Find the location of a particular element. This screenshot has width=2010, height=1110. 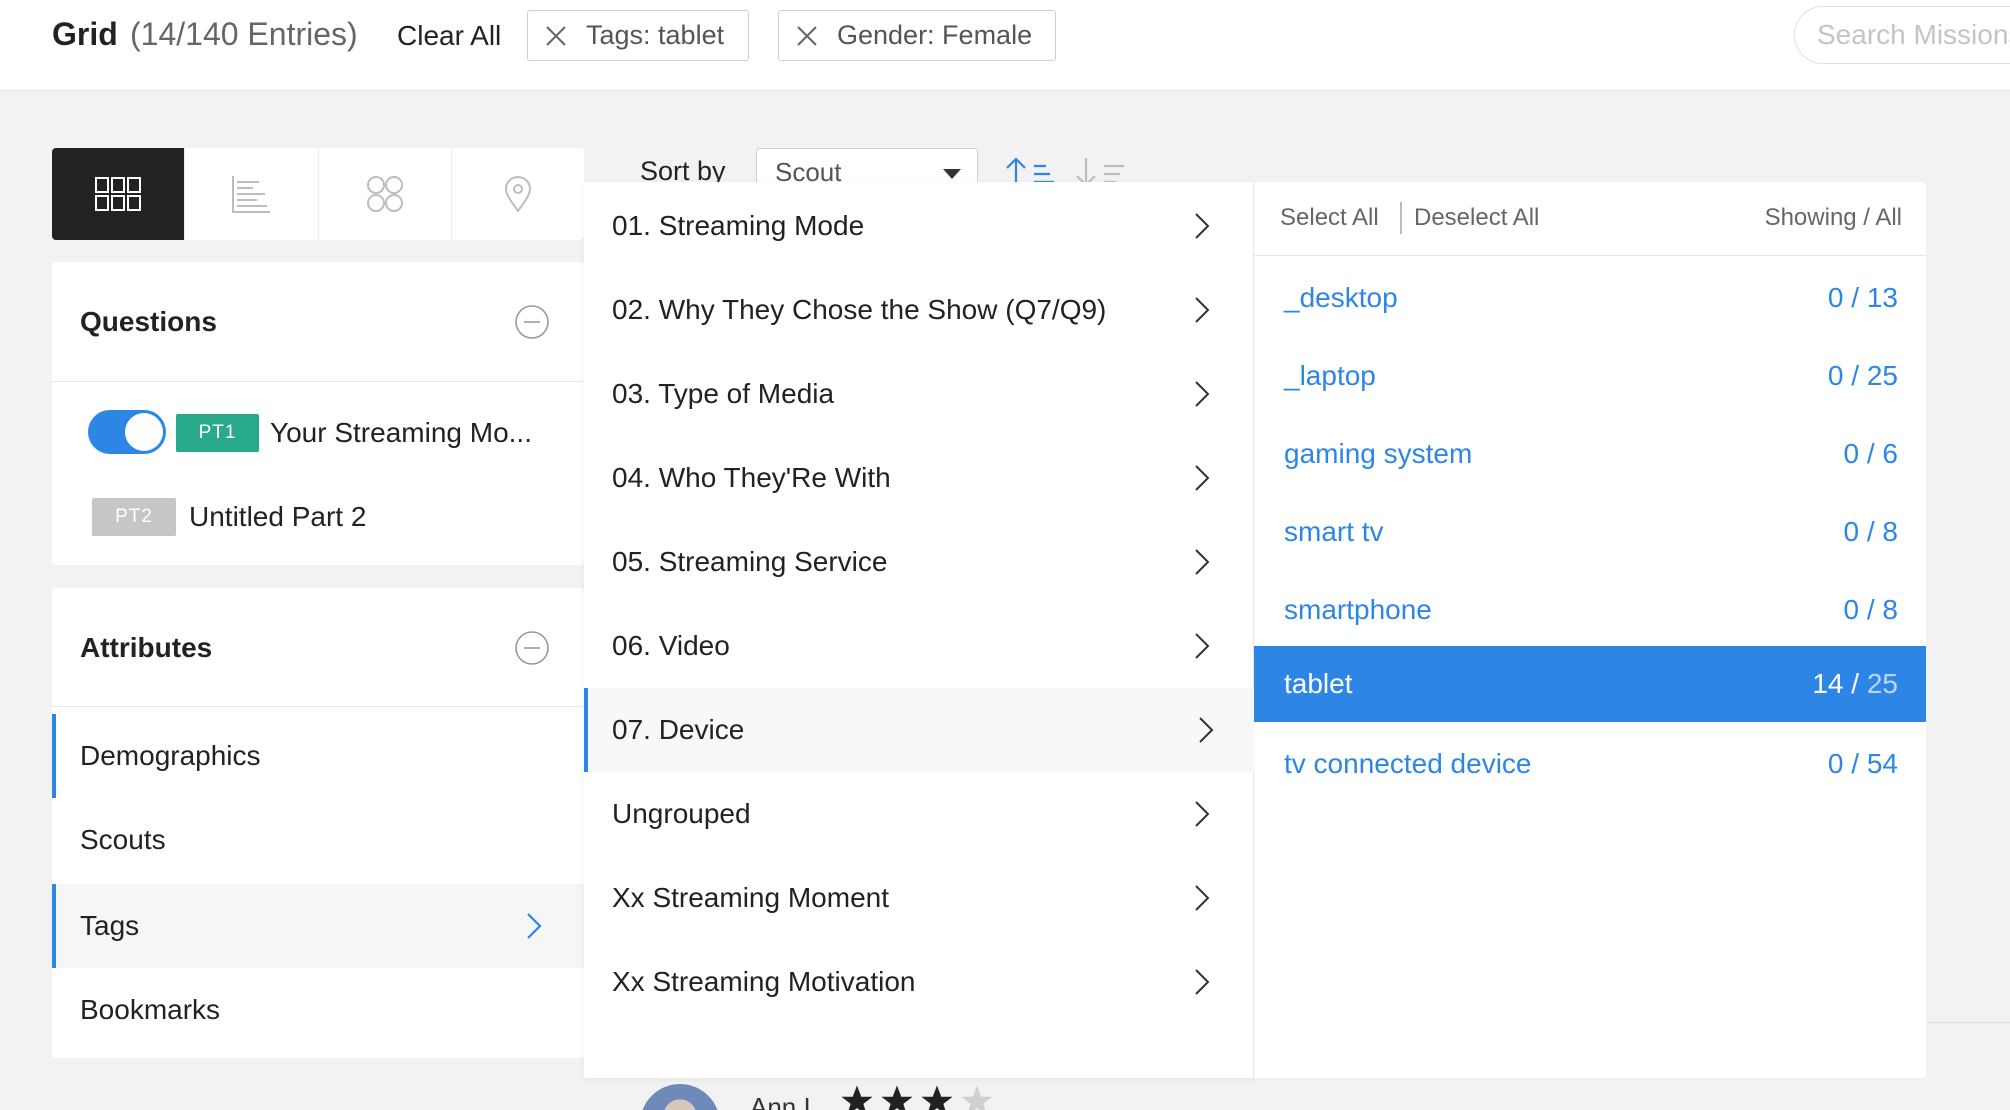

tag-group-item: 05. Streaming Service is located at coordinates (919, 562).